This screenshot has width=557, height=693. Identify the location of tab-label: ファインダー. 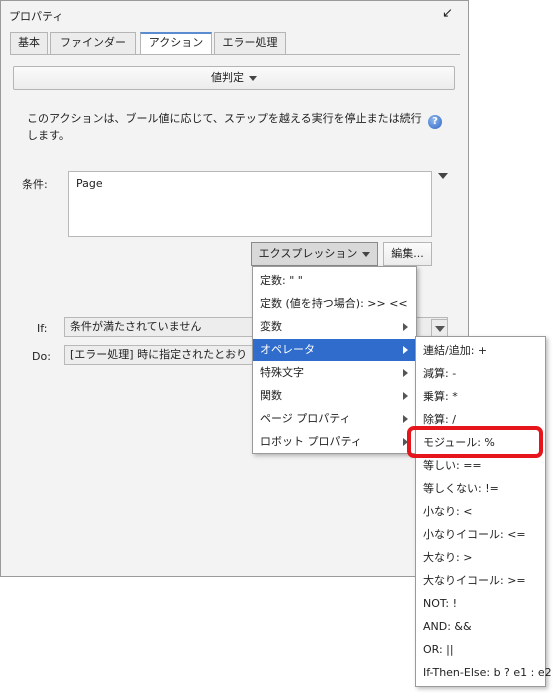
(93, 42).